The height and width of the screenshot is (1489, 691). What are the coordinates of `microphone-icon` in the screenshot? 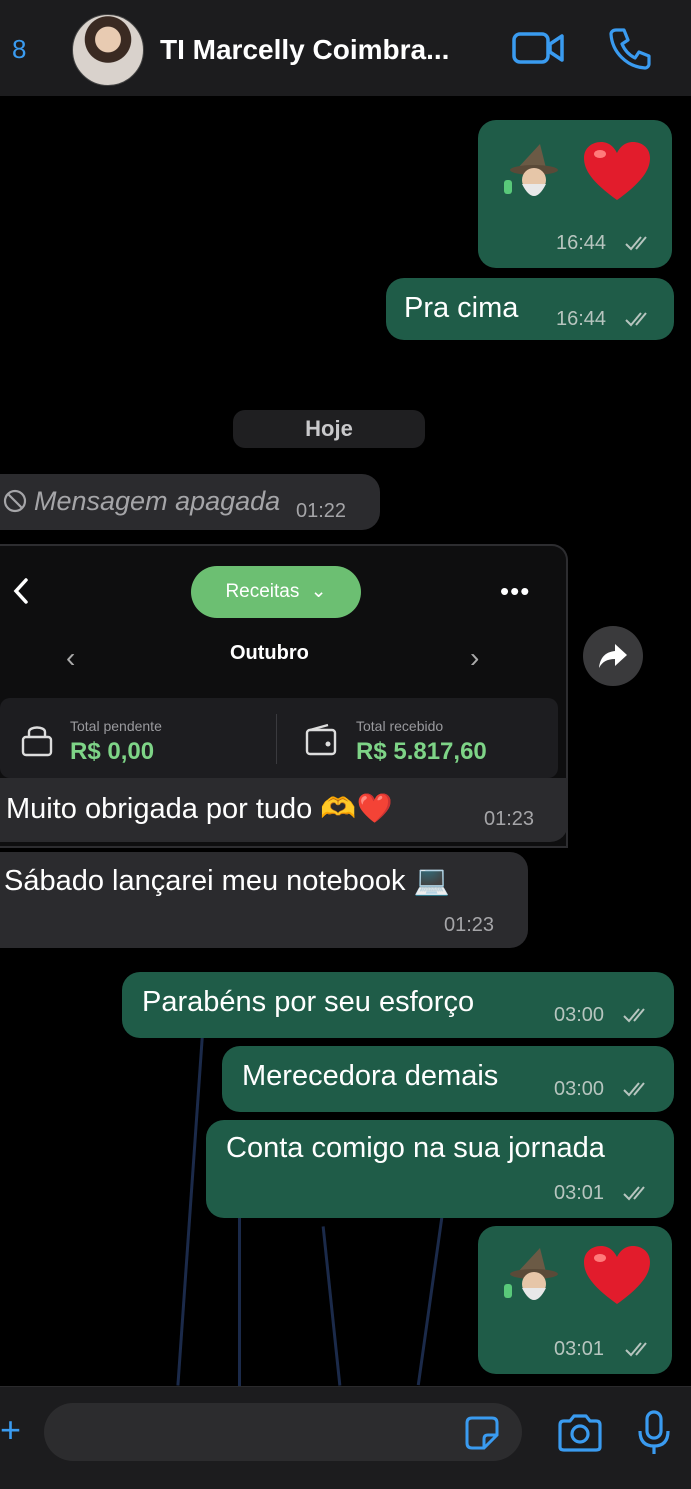 It's located at (654, 1433).